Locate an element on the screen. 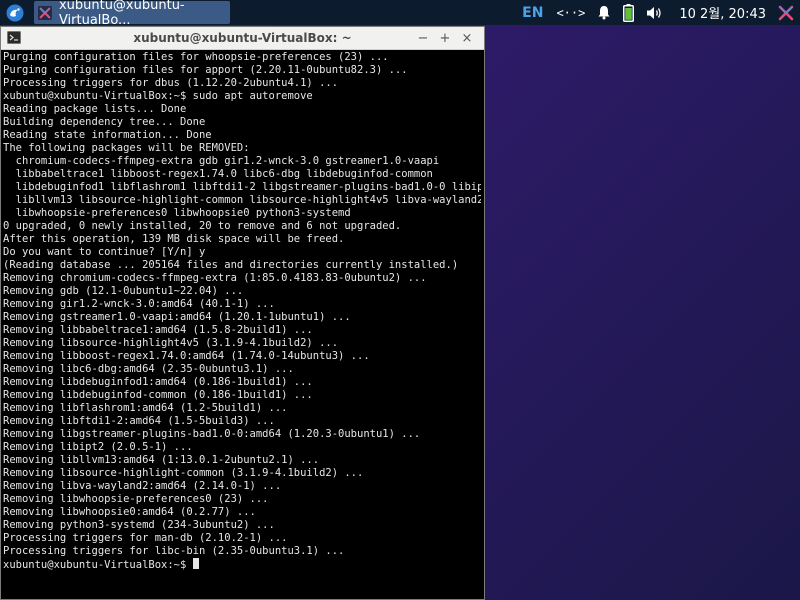 The height and width of the screenshot is (600, 800). terminal-line: Reading package lists... Done is located at coordinates (95, 109).